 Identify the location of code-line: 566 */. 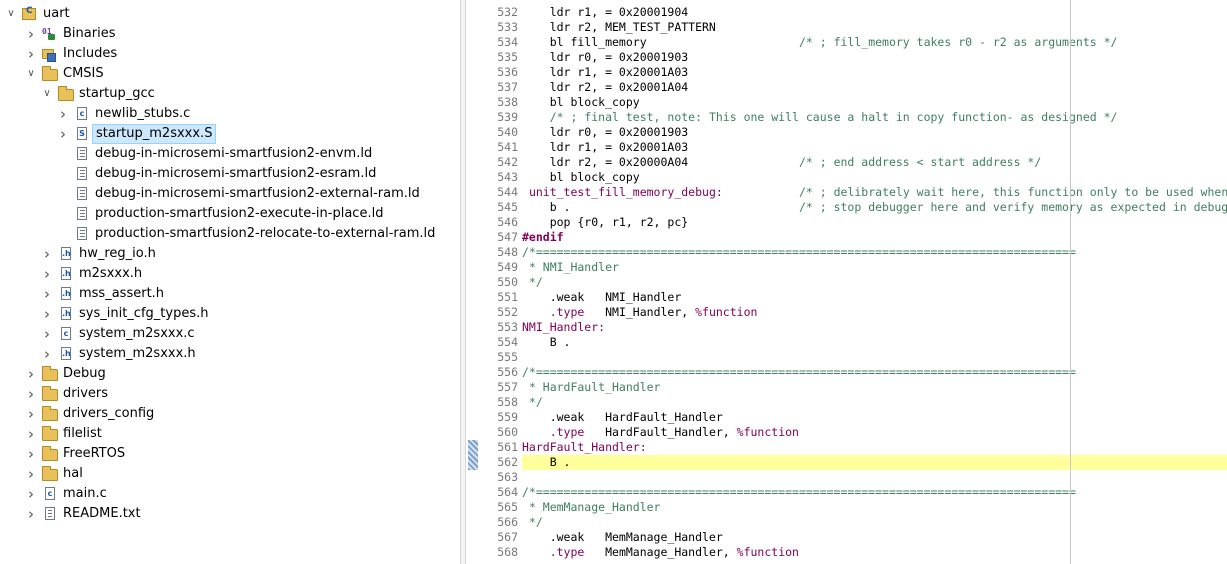
(852, 522).